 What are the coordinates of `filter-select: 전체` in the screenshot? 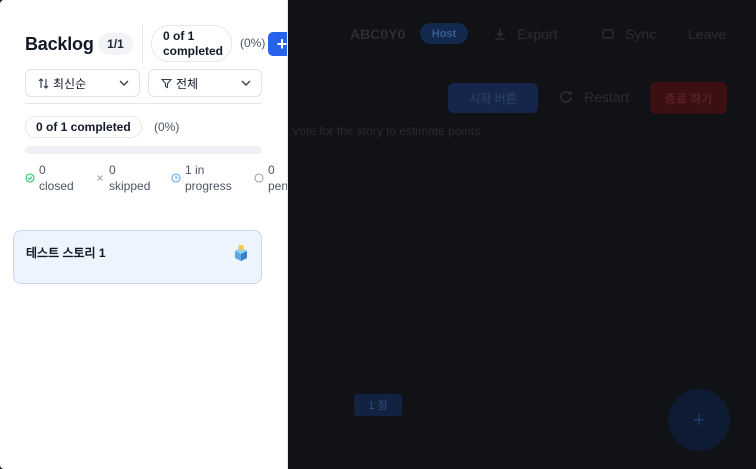 It's located at (205, 83).